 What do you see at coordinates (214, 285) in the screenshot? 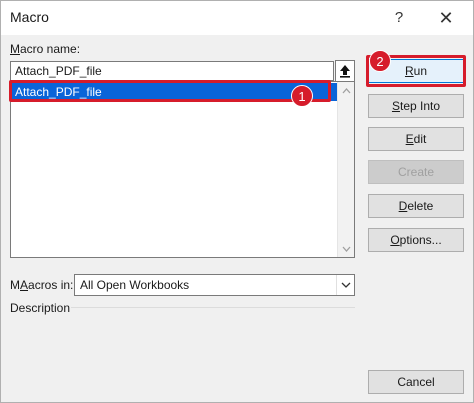
I see `macros-in-select: All Open Workbooks` at bounding box center [214, 285].